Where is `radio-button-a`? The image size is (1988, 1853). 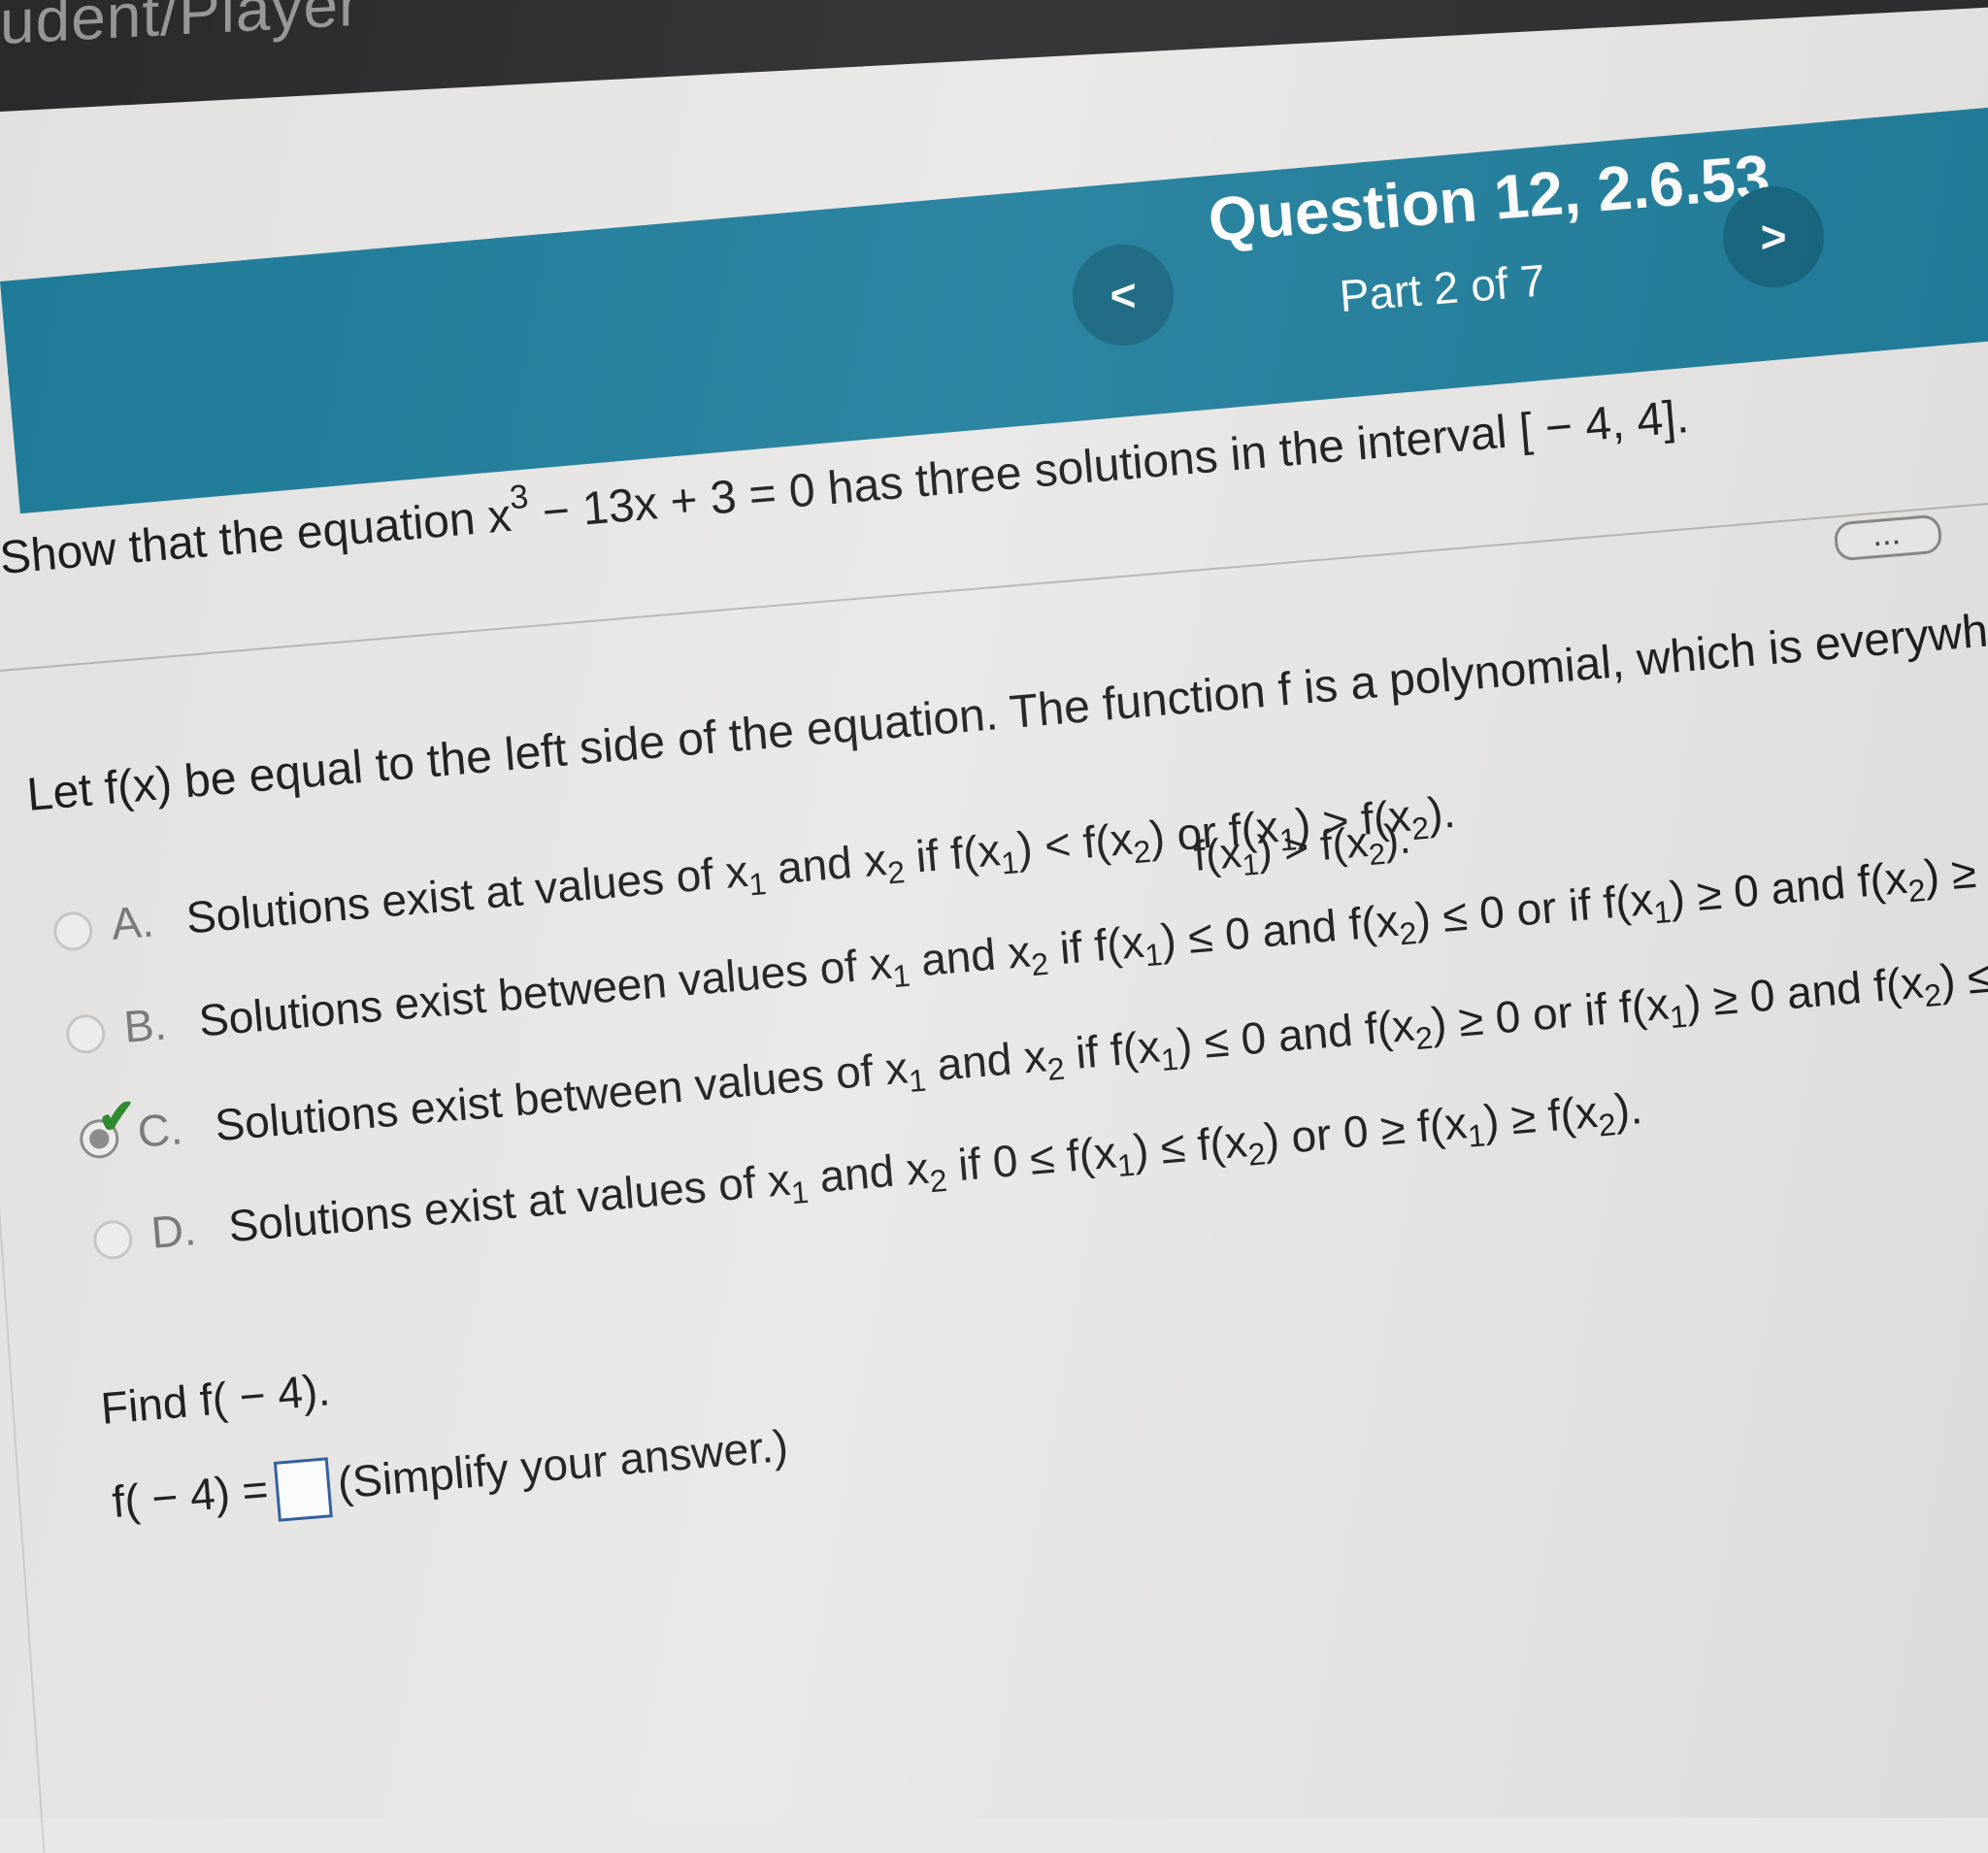 radio-button-a is located at coordinates (72, 931).